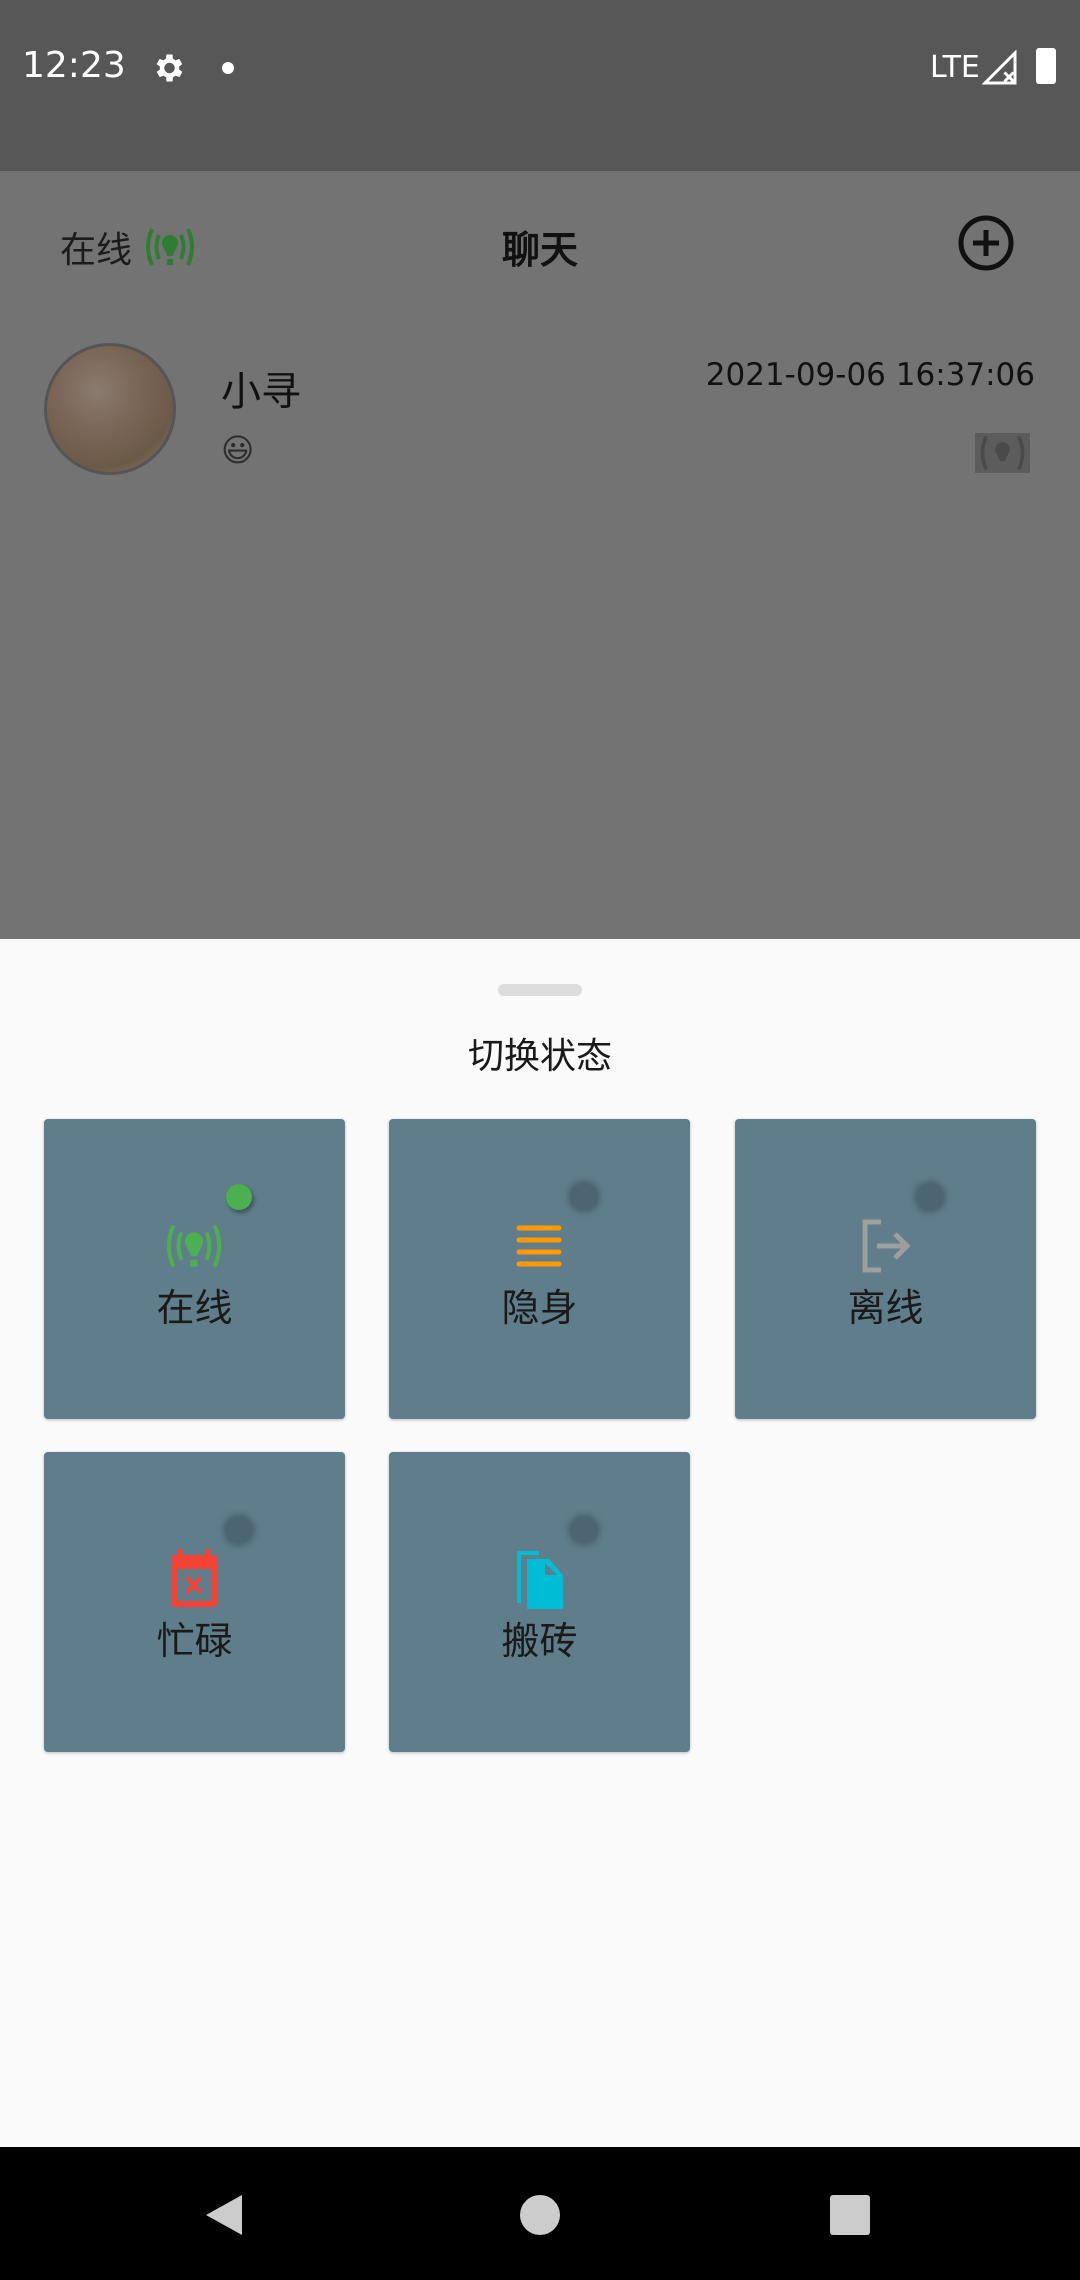 The image size is (1080, 2280). Describe the element at coordinates (870, 375) in the screenshot. I see `message-timestamp: 2021-09-06 16:37:06` at that location.